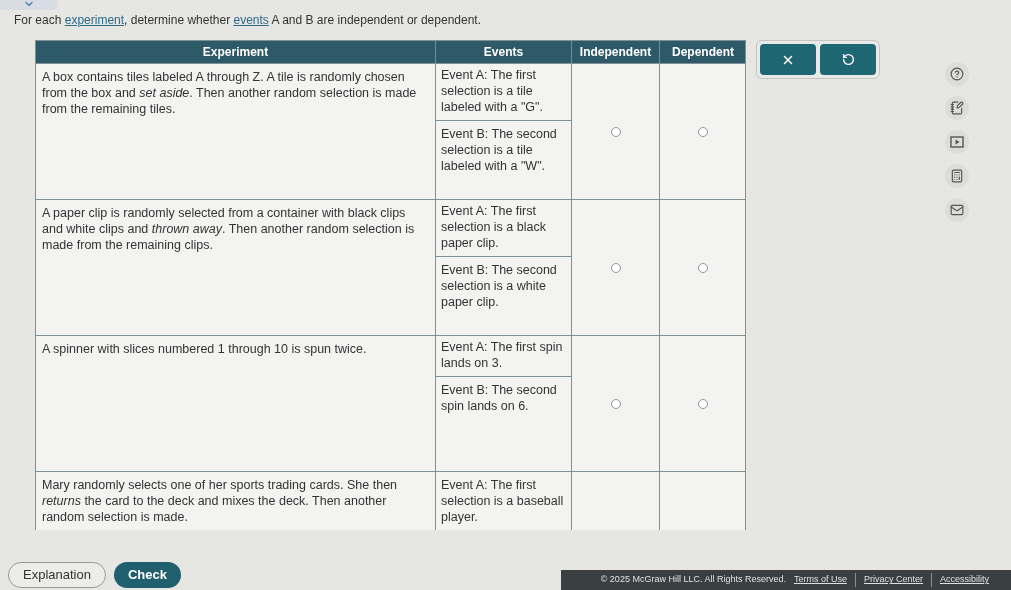  What do you see at coordinates (820, 580) in the screenshot?
I see `footer-link: Terms of Use` at bounding box center [820, 580].